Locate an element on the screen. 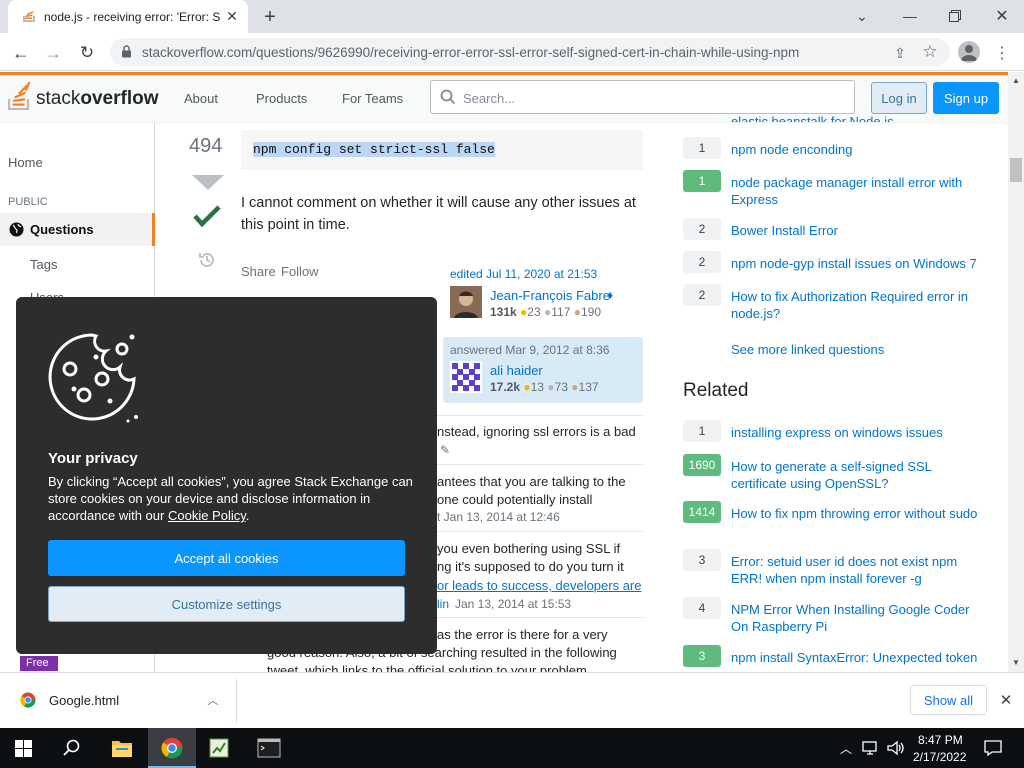 The height and width of the screenshot is (768, 1024). comment-edit-pencil-icon: ✎ is located at coordinates (445, 450).